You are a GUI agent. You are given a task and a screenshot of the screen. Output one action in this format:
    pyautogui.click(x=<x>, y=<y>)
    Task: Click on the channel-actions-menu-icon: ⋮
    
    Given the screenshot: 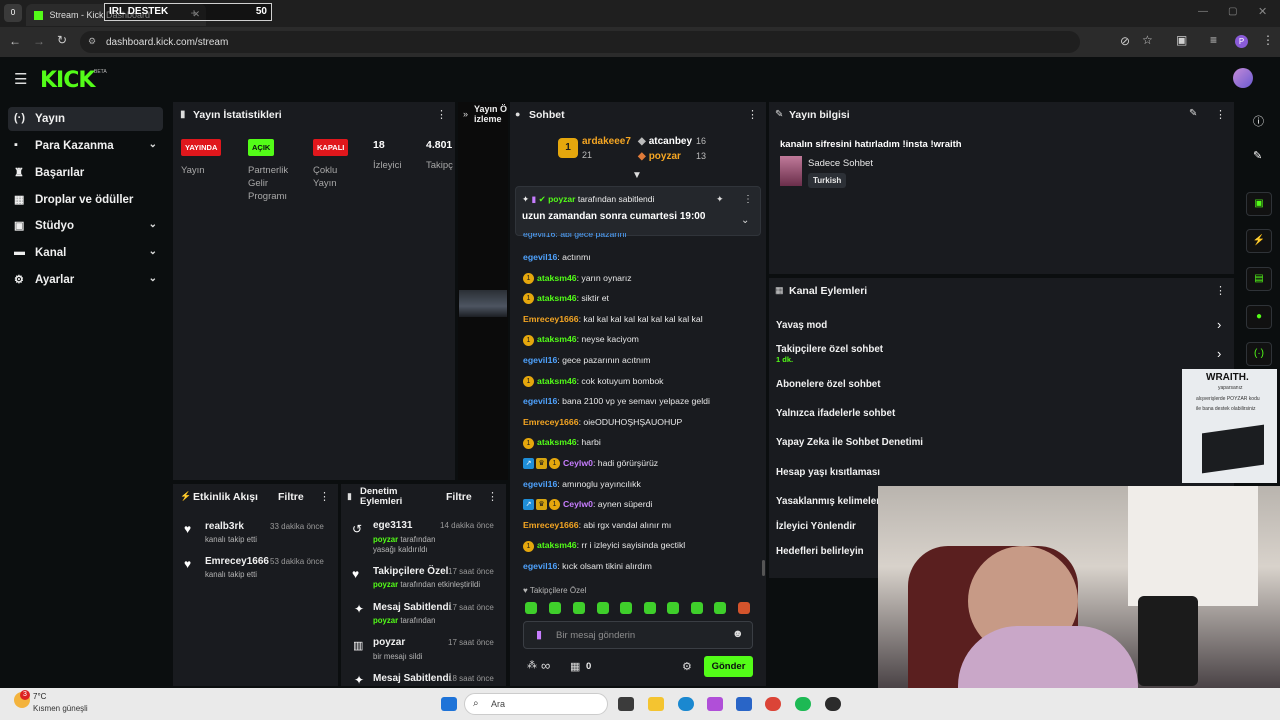 What is the action you would take?
    pyautogui.click(x=1220, y=290)
    